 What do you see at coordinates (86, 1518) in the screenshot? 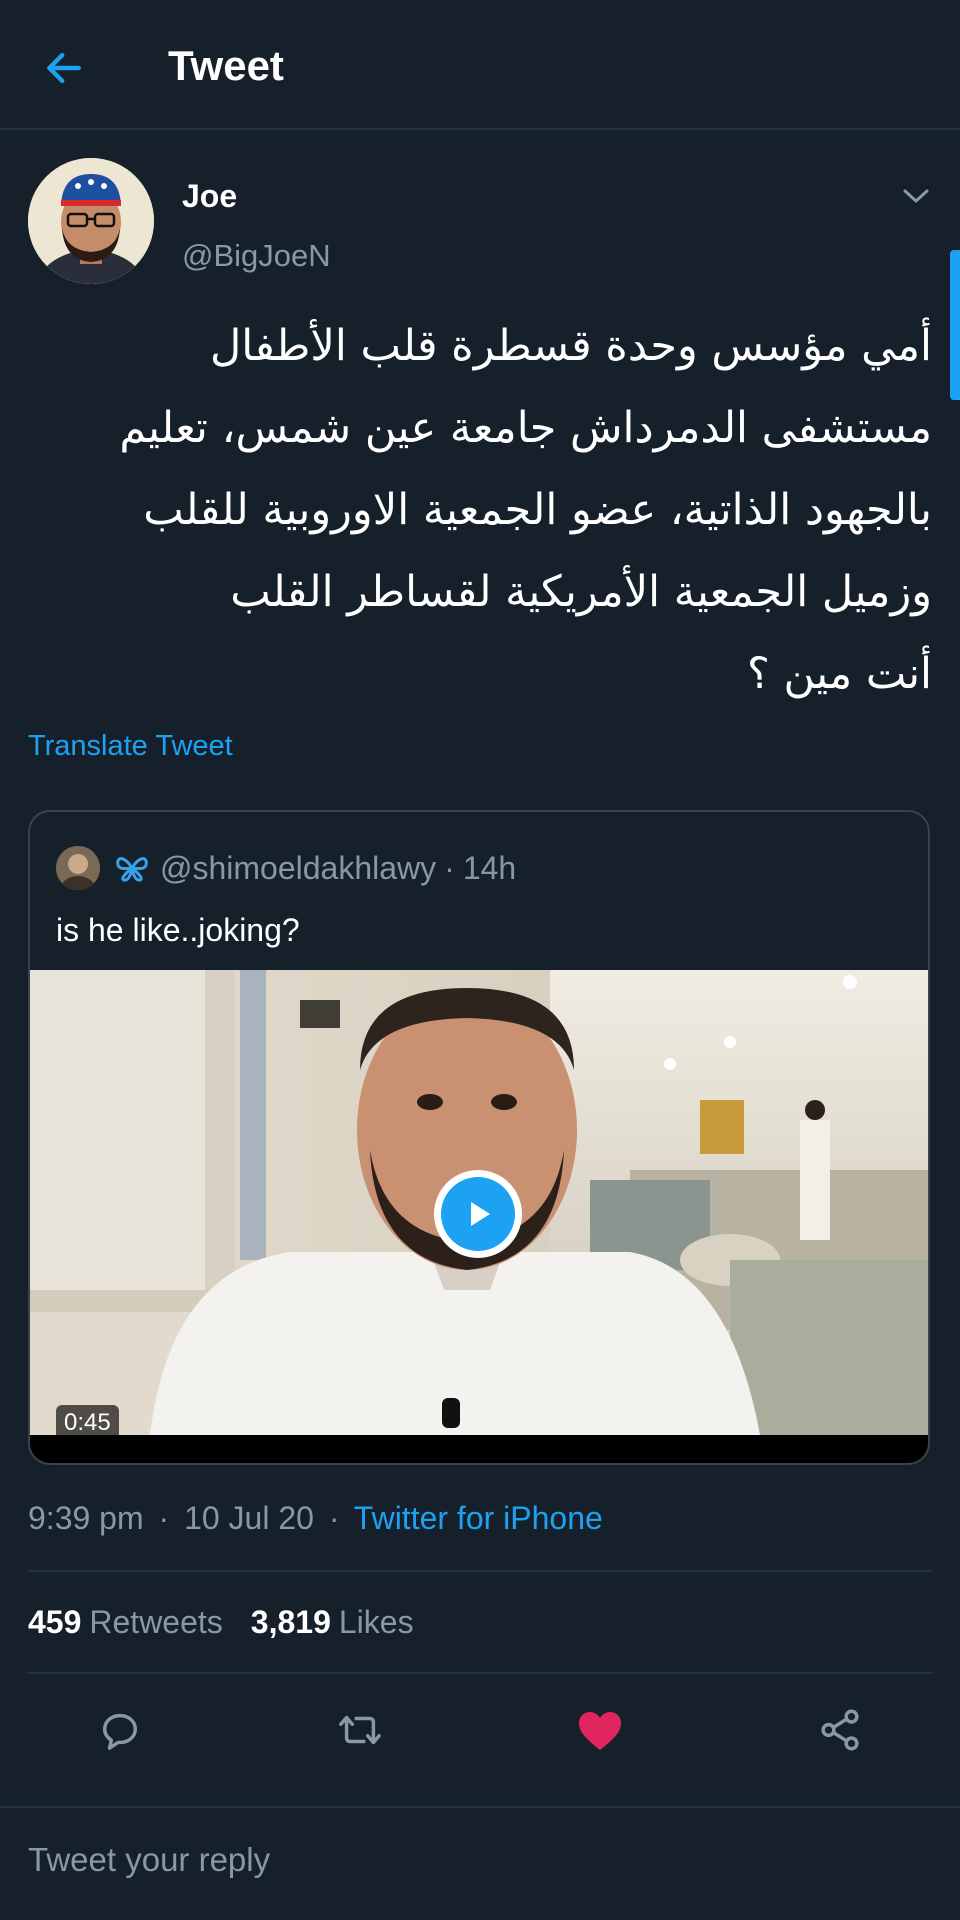
I see `tweet-time: 9:39 pm` at bounding box center [86, 1518].